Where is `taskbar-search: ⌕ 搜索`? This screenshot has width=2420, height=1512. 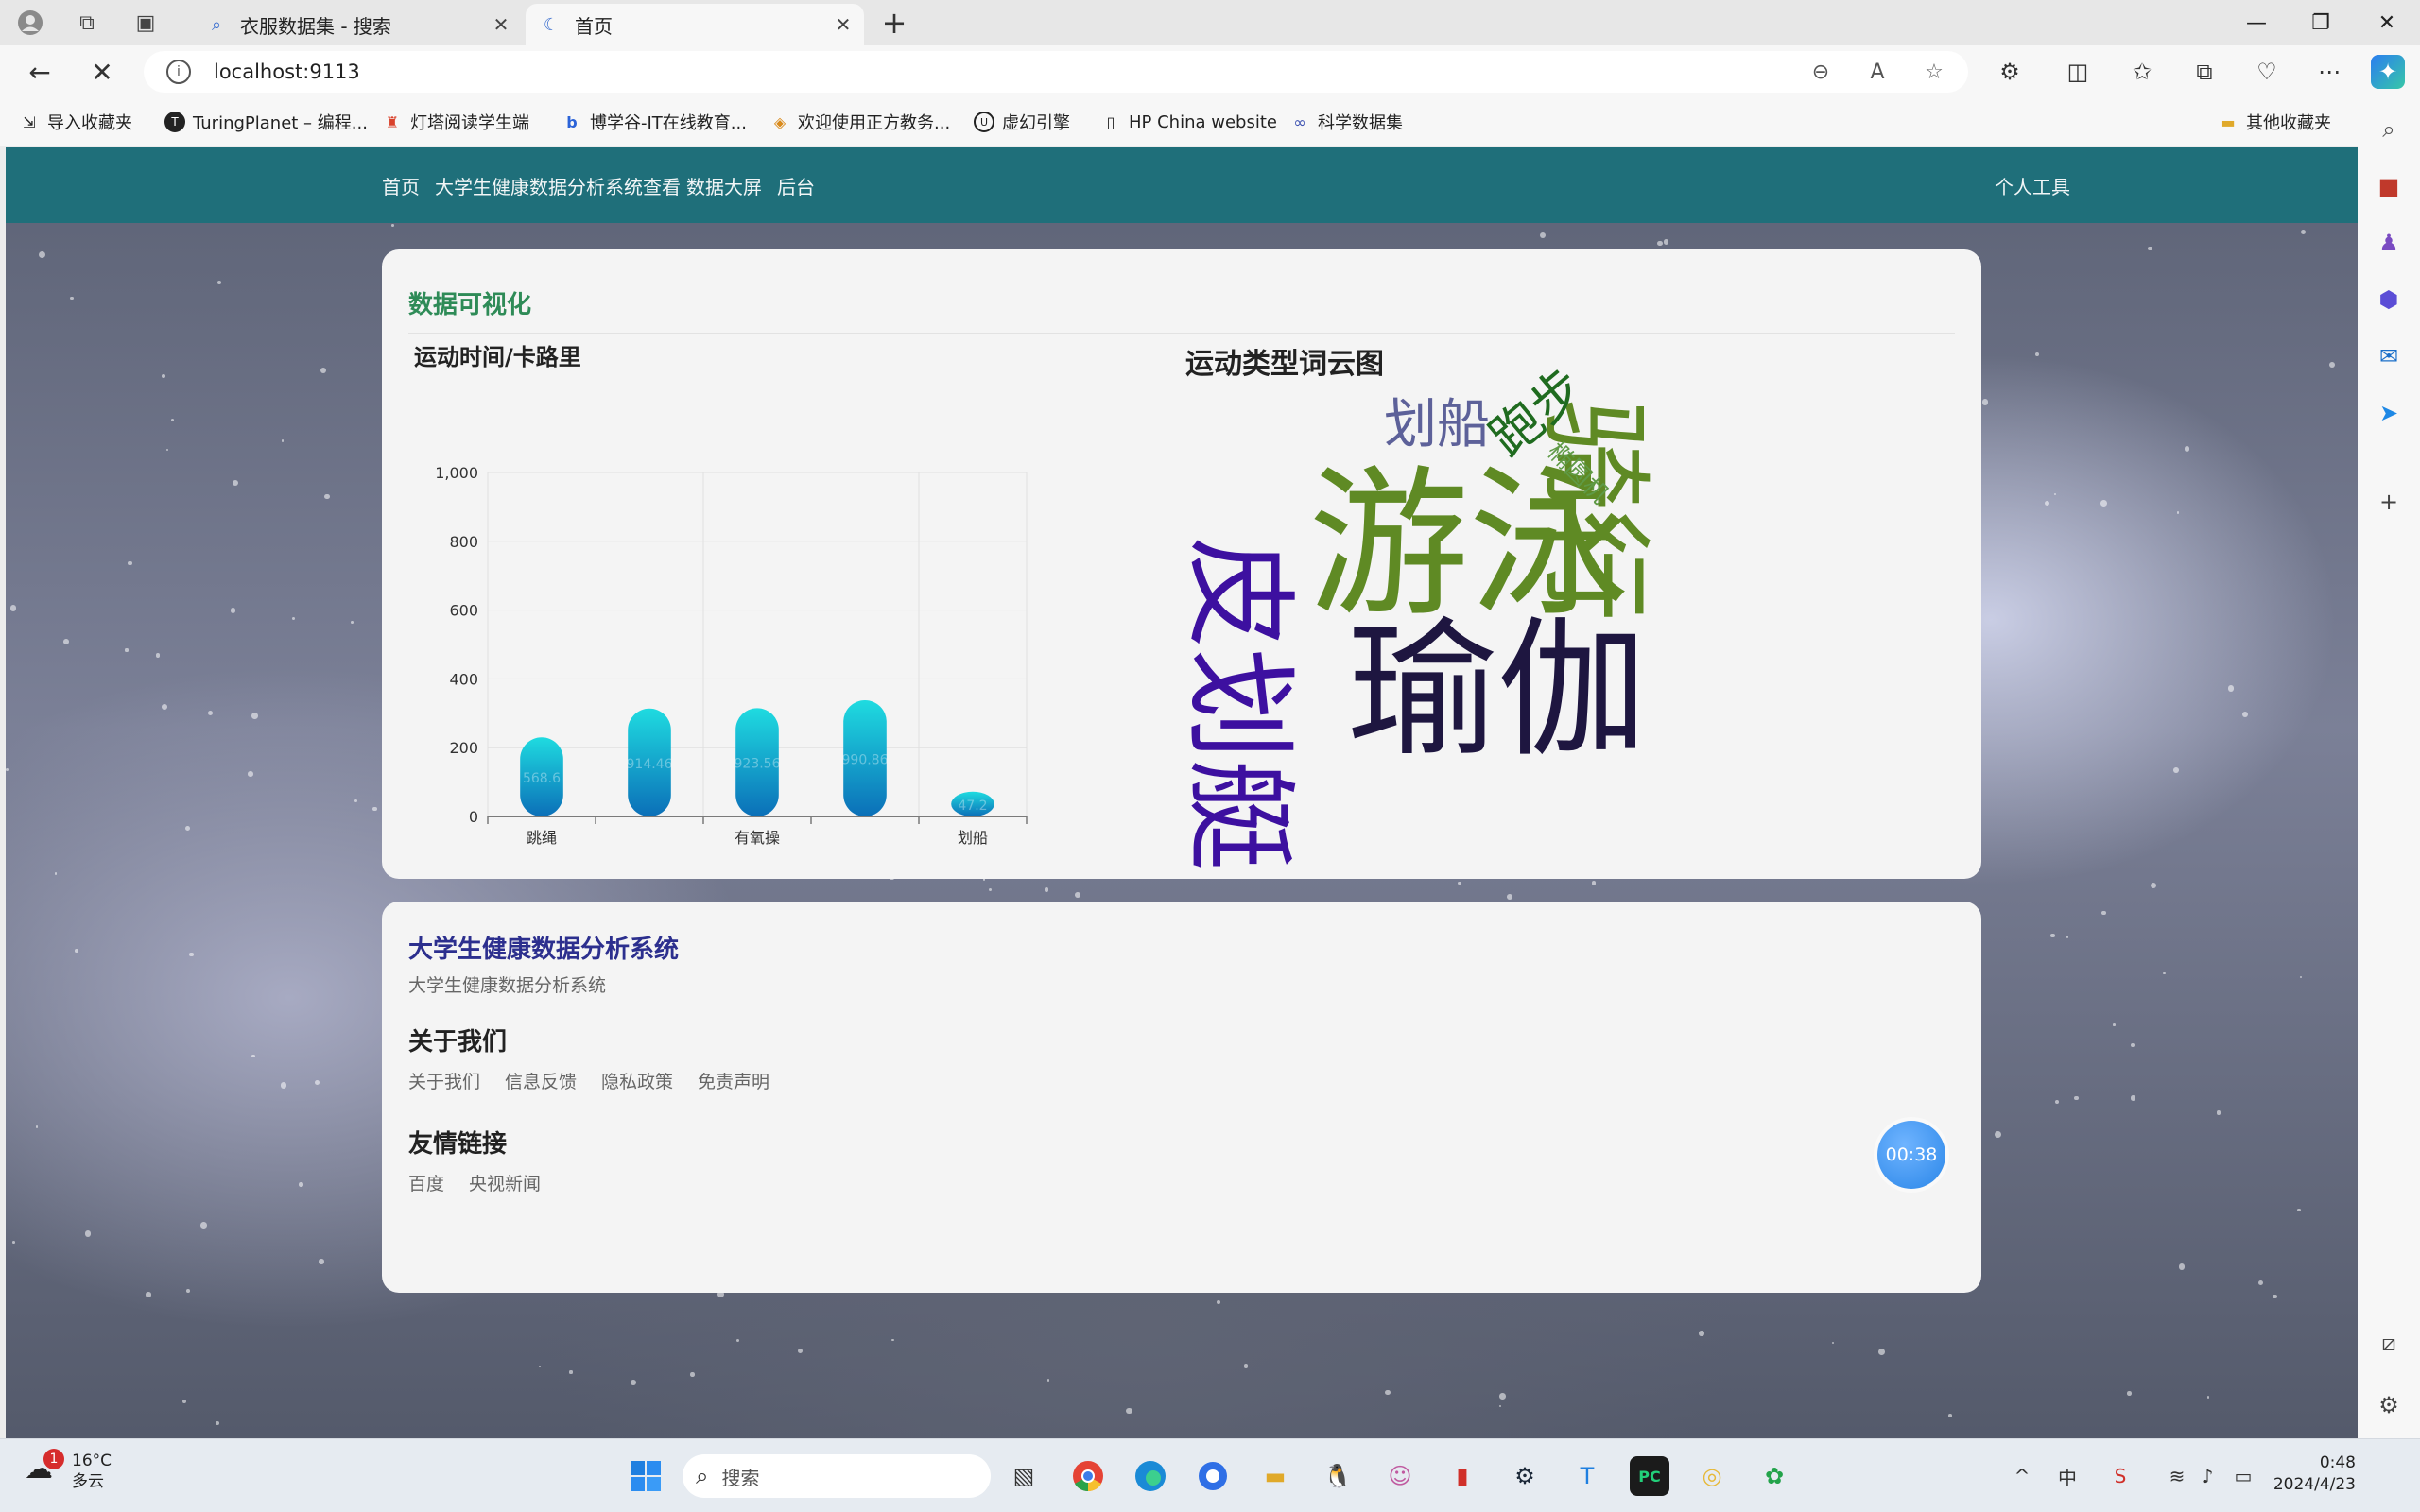 taskbar-search: ⌕ 搜索 is located at coordinates (837, 1476).